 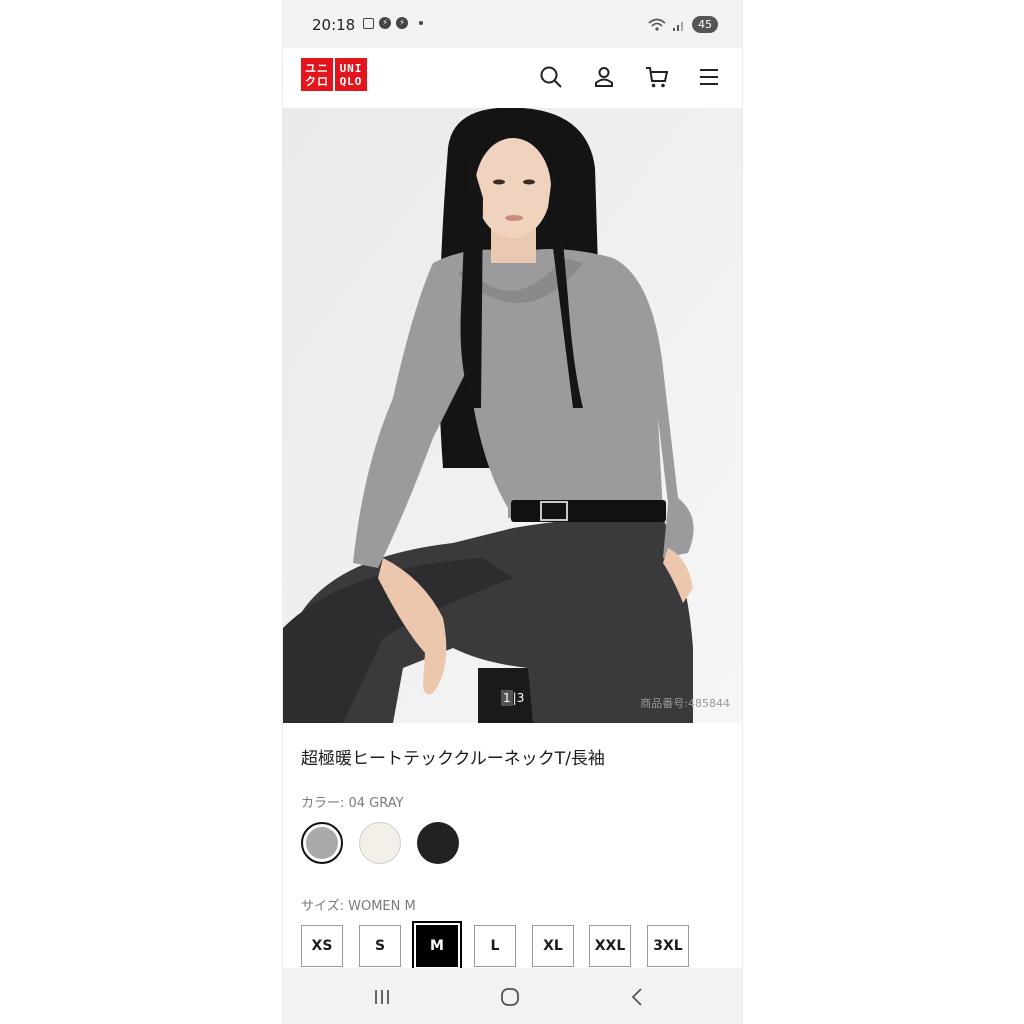 What do you see at coordinates (705, 24) in the screenshot?
I see `battery-indicator: 45` at bounding box center [705, 24].